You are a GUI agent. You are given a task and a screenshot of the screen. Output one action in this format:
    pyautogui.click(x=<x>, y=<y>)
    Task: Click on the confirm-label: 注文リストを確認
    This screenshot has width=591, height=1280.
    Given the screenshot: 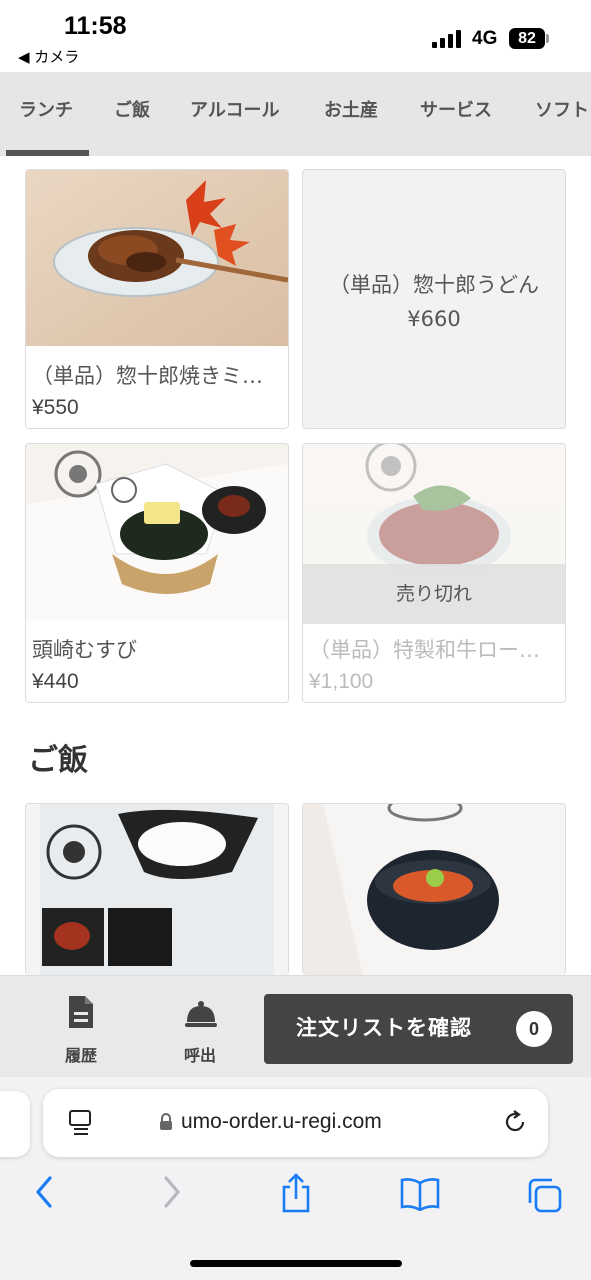 What is the action you would take?
    pyautogui.click(x=384, y=1028)
    